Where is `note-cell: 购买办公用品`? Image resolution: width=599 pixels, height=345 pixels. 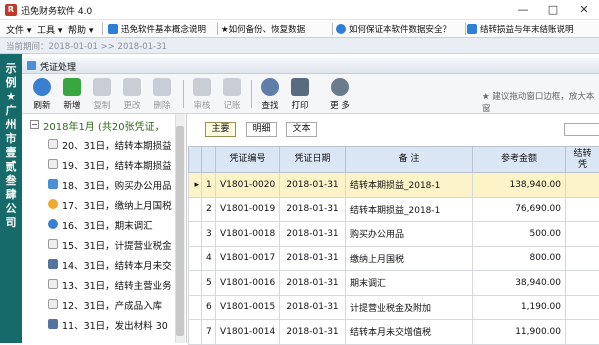 note-cell: 购买办公用品 is located at coordinates (409, 234).